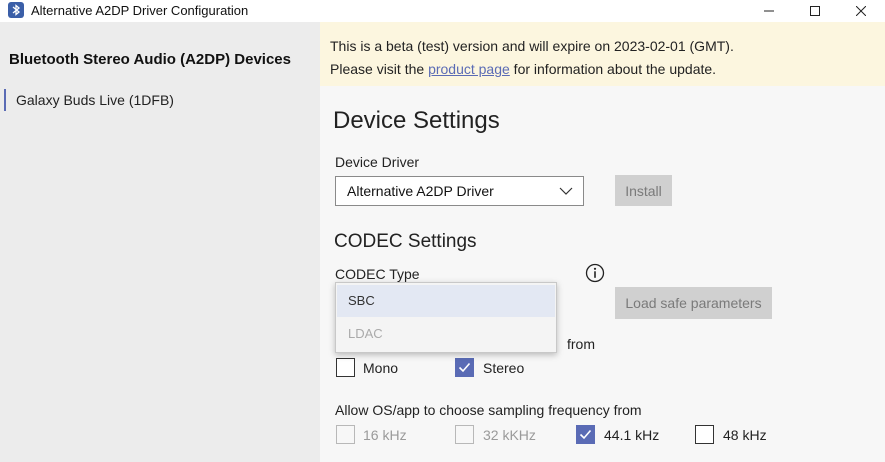  What do you see at coordinates (469, 69) in the screenshot?
I see `product-page-link: product page` at bounding box center [469, 69].